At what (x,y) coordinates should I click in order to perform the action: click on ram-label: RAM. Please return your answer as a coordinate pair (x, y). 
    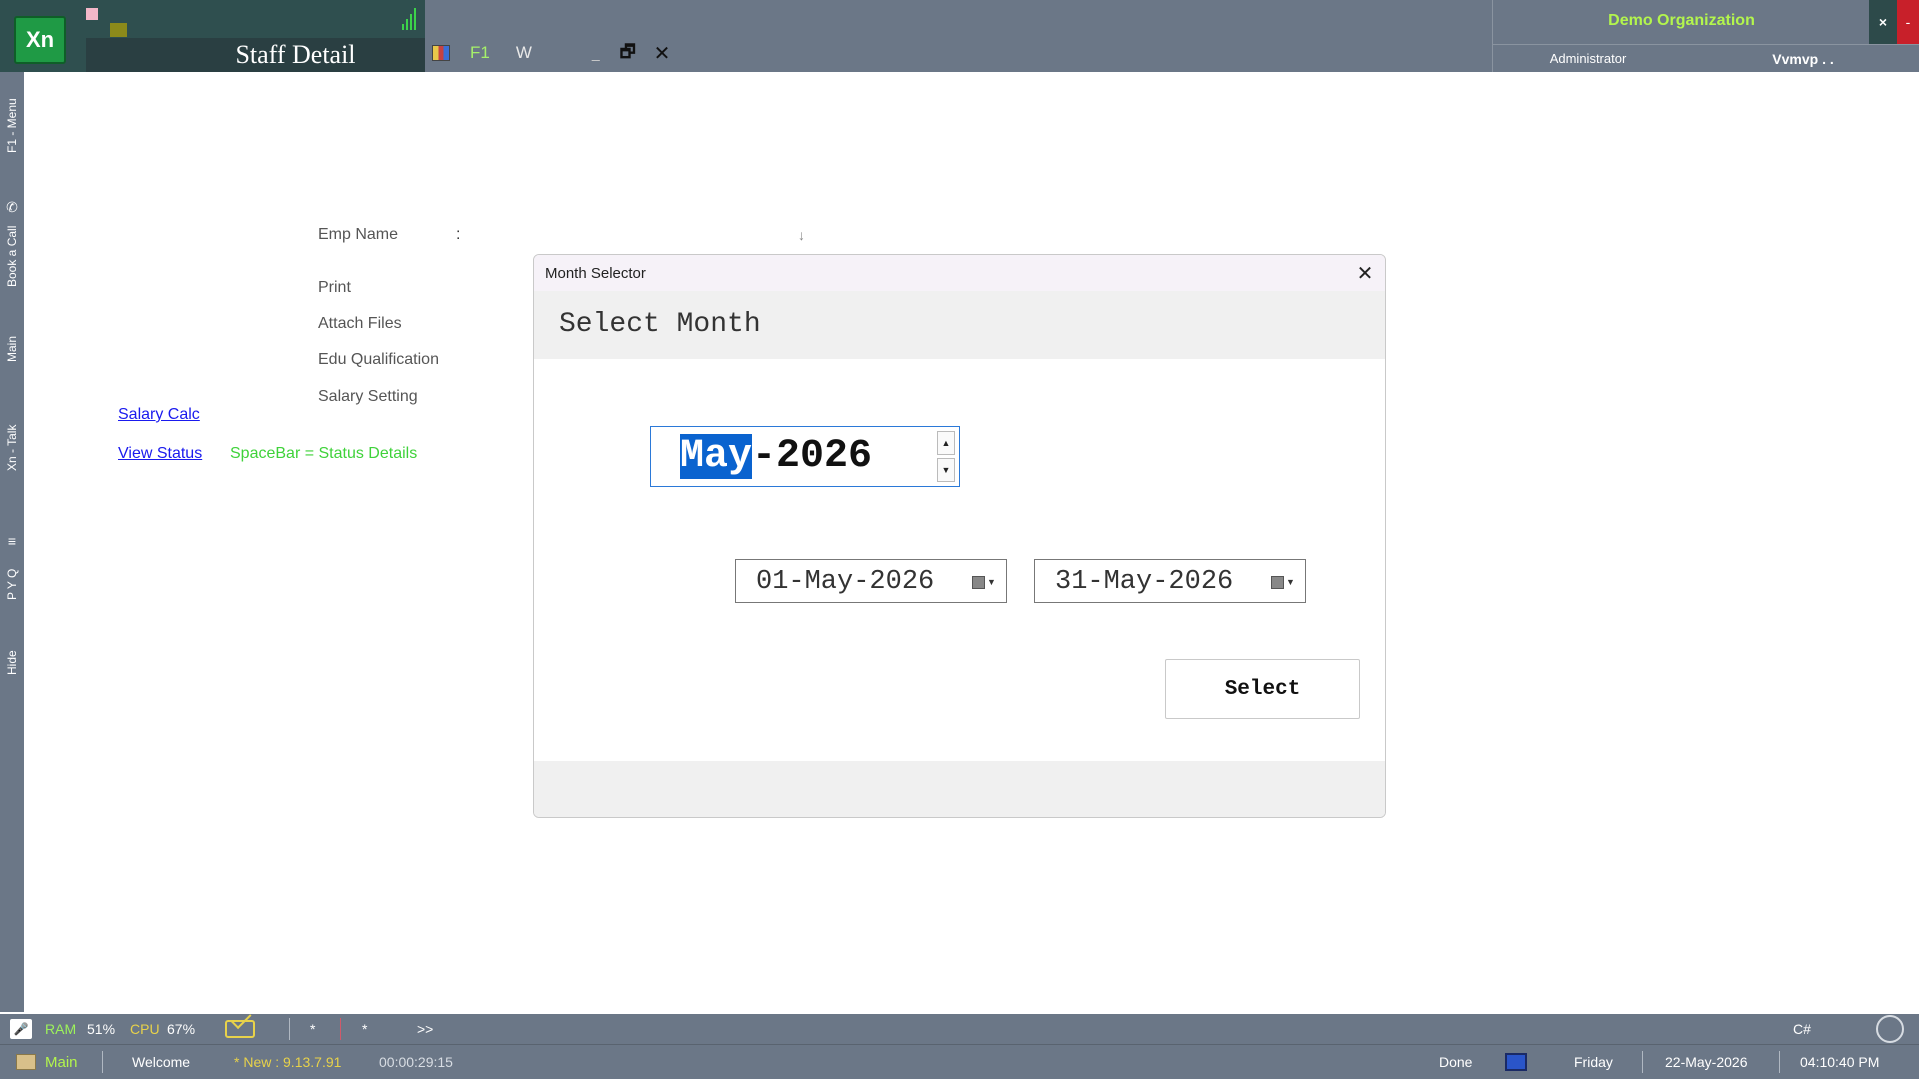
    Looking at the image, I should click on (61, 1029).